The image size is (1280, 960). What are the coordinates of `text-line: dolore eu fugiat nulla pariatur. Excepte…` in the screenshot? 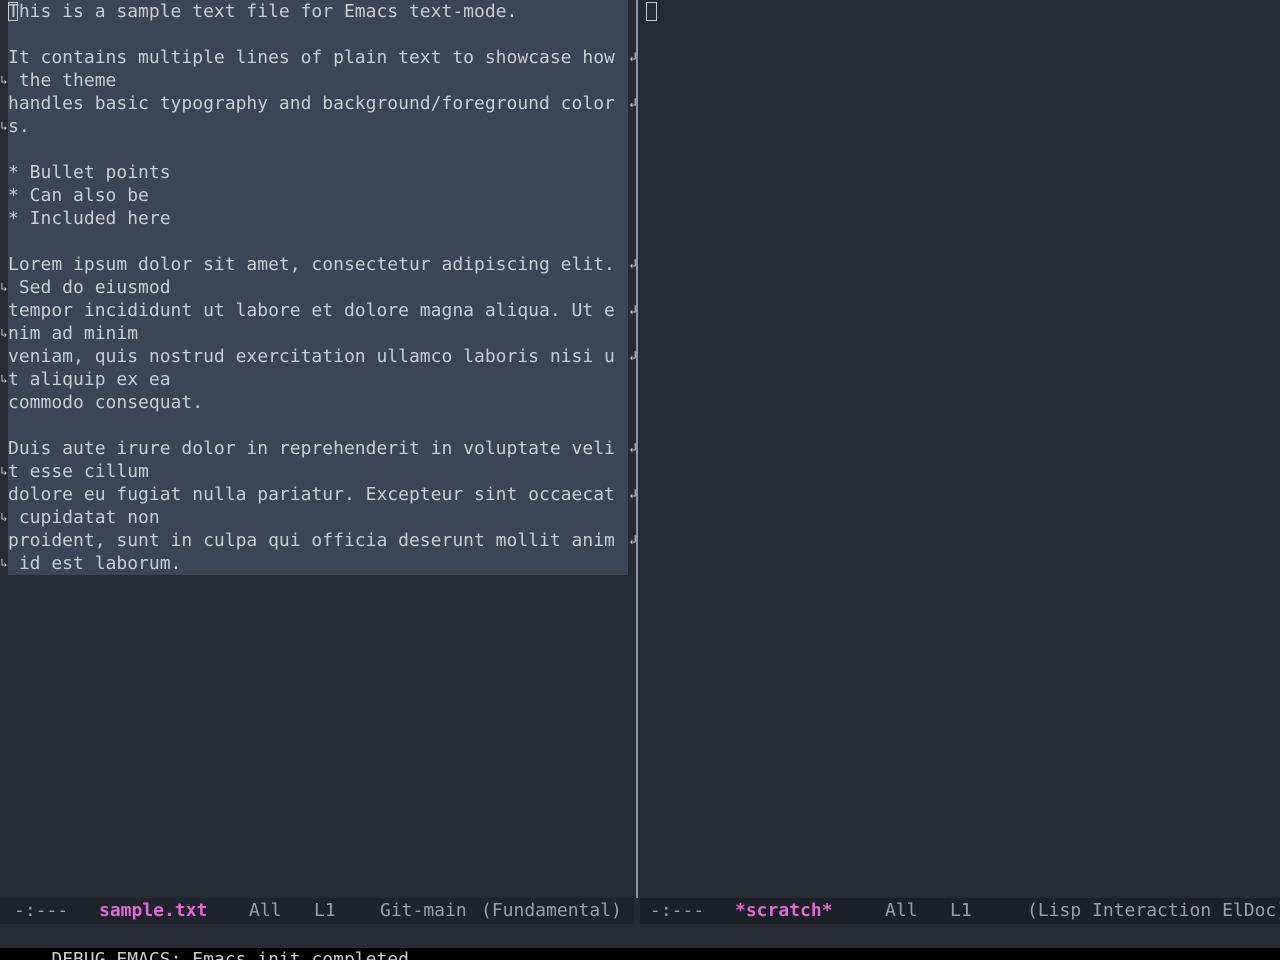 It's located at (322, 494).